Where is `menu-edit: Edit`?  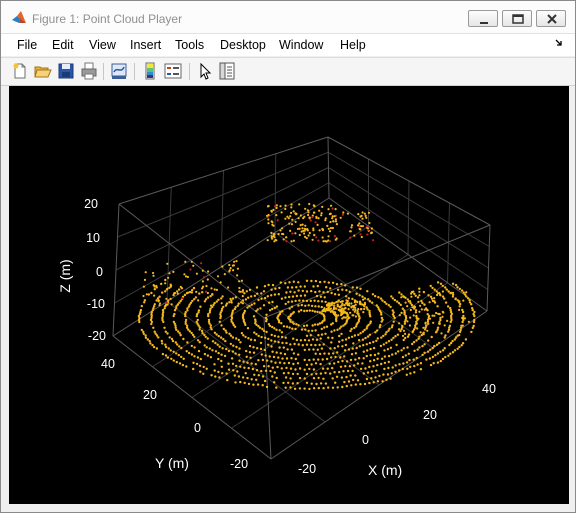 menu-edit: Edit is located at coordinates (63, 45).